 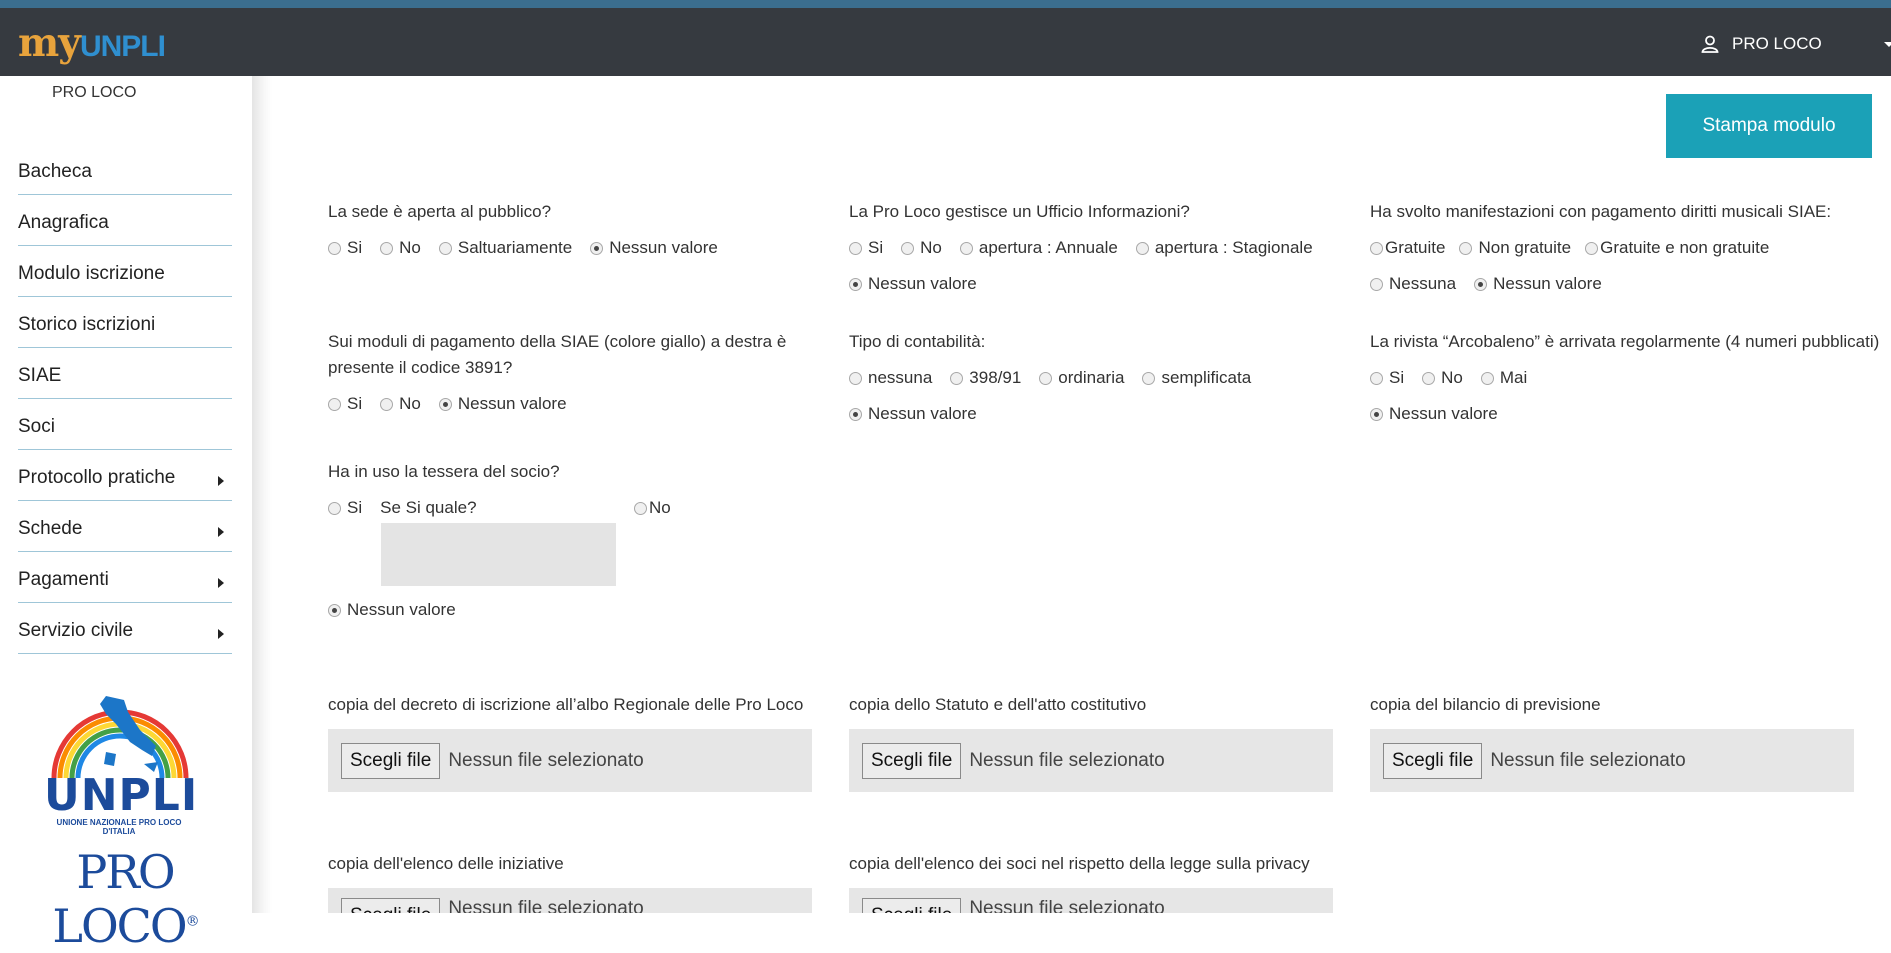 I want to click on user-icon, so click(x=1710, y=44).